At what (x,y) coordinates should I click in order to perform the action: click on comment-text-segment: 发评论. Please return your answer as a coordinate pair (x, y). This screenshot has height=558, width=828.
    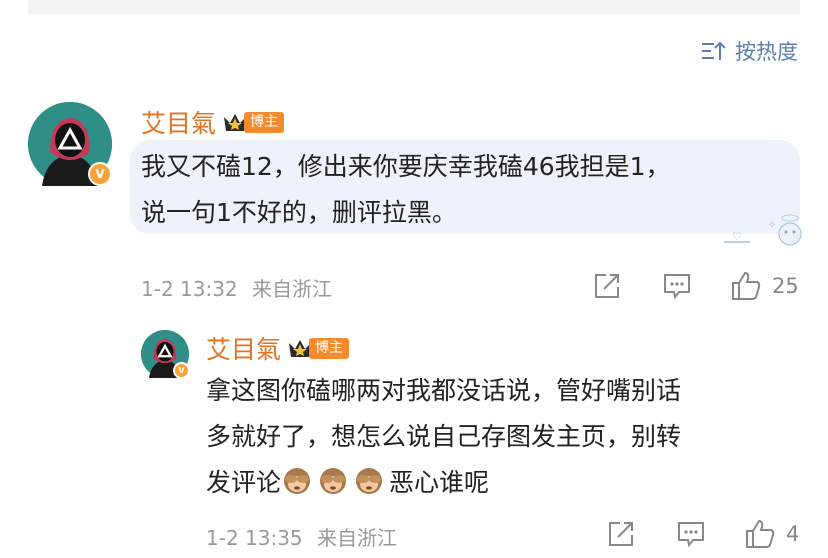
    Looking at the image, I should click on (244, 482).